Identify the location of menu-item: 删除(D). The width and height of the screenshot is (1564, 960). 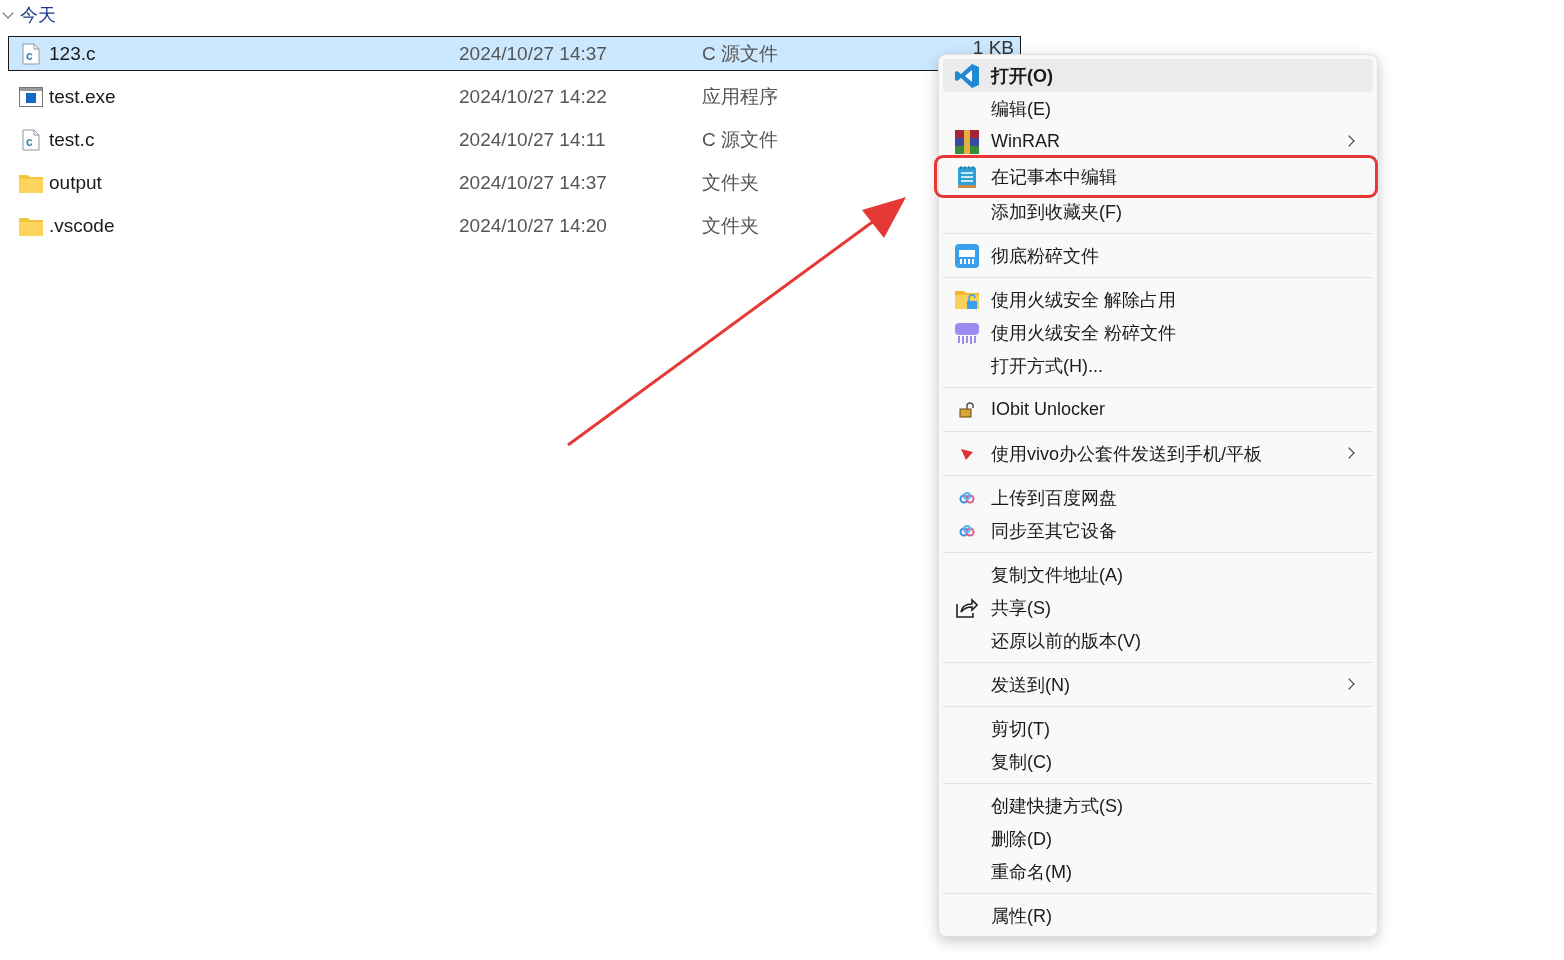
(1158, 838).